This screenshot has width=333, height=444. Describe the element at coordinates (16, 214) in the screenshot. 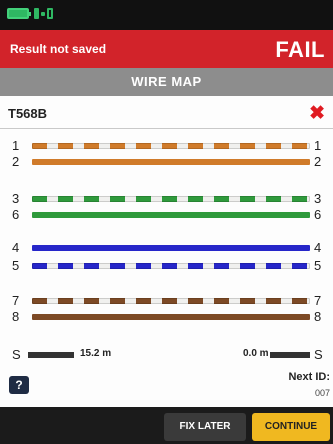

I see `pin-left-6: 6` at that location.